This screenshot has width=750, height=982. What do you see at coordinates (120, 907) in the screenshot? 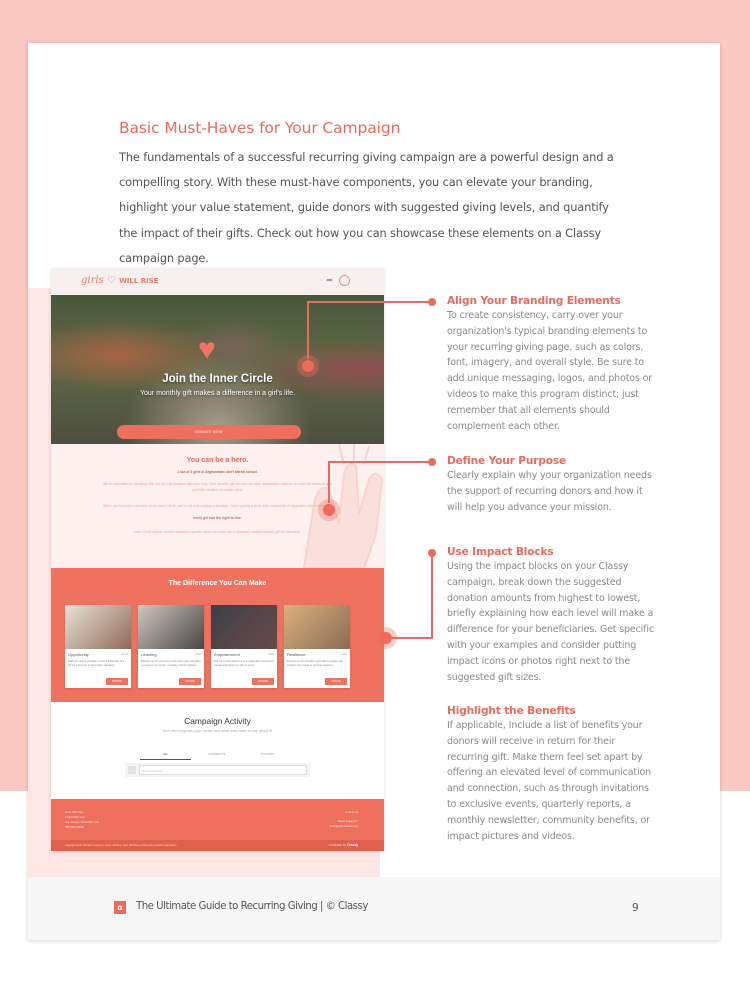
I see `classy-logo-icon: α` at bounding box center [120, 907].